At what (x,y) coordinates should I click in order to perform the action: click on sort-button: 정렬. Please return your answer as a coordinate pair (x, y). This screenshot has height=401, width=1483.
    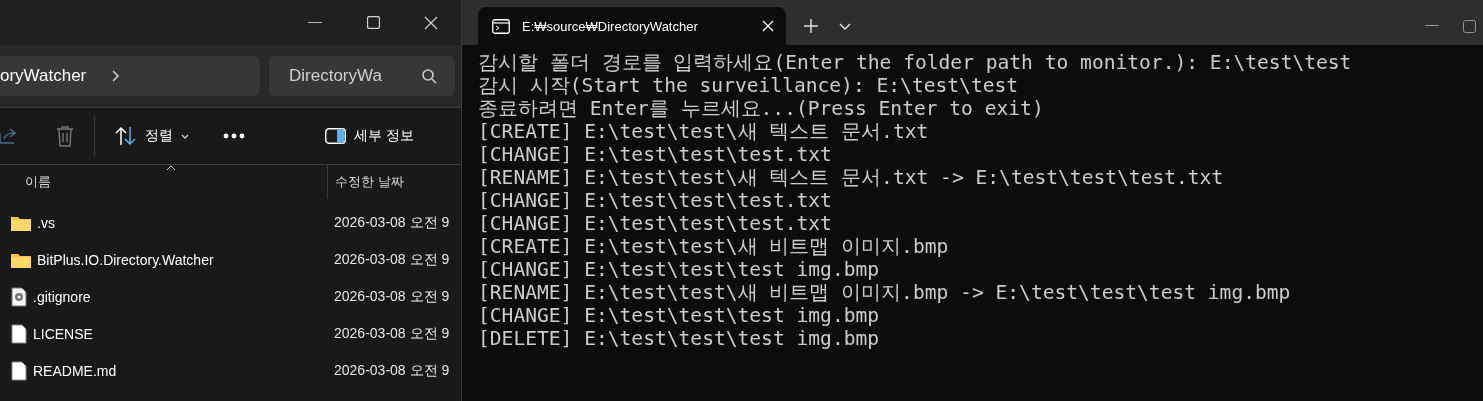
    Looking at the image, I should click on (152, 136).